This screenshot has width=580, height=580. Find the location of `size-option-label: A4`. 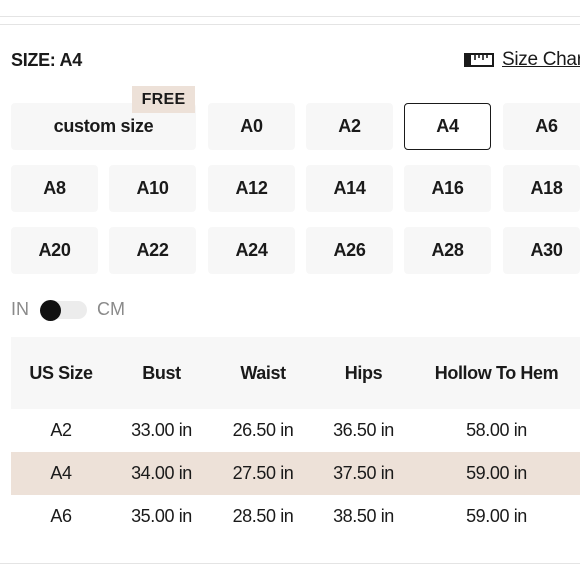

size-option-label: A4 is located at coordinates (447, 126).